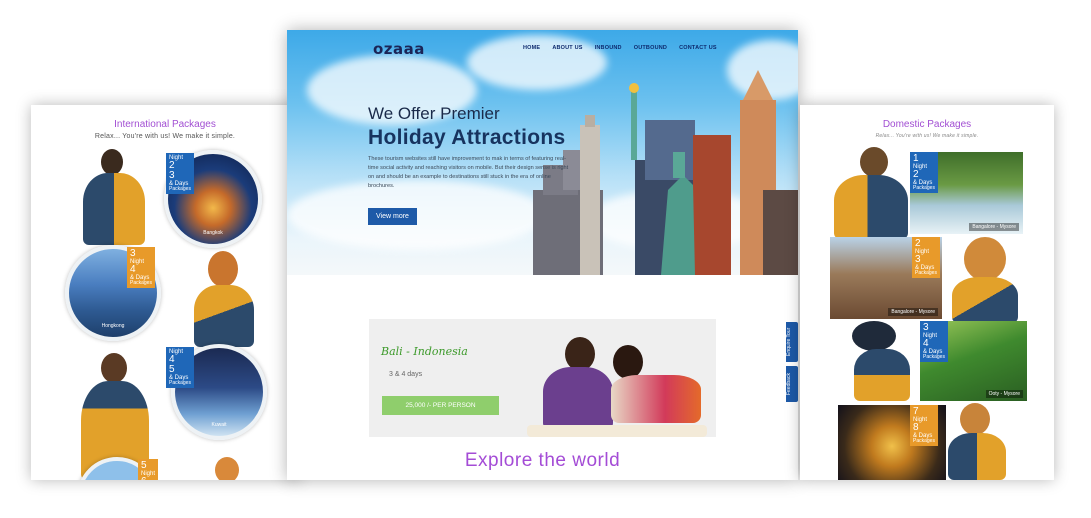  Describe the element at coordinates (165, 124) in the screenshot. I see `panel-title: International Packages` at that location.